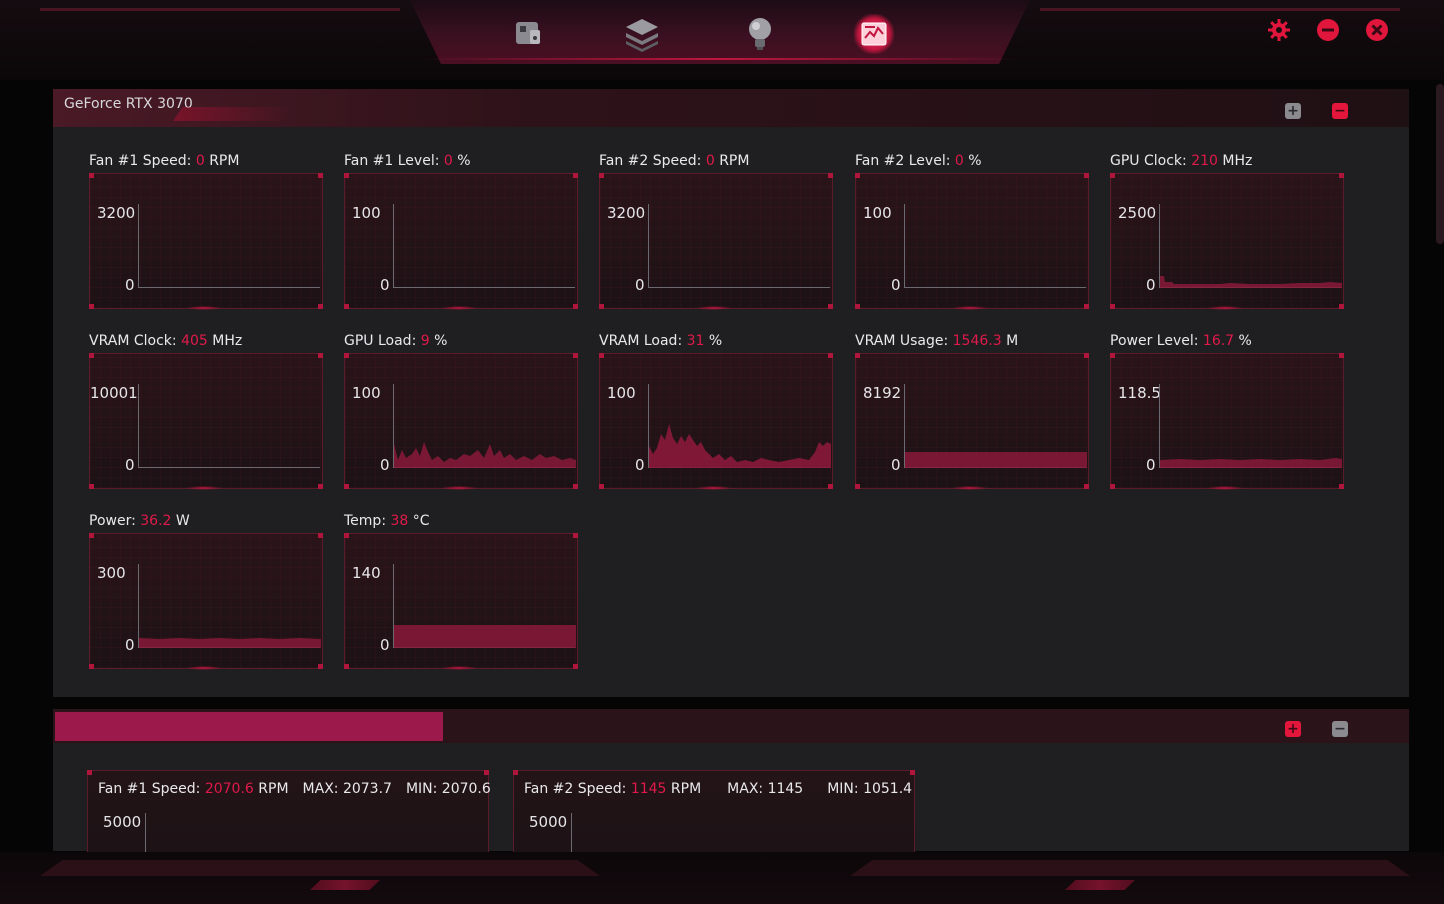 The image size is (1444, 904). I want to click on tile-vram-load: VRAM Load: 31 % 100 0, so click(718, 413).